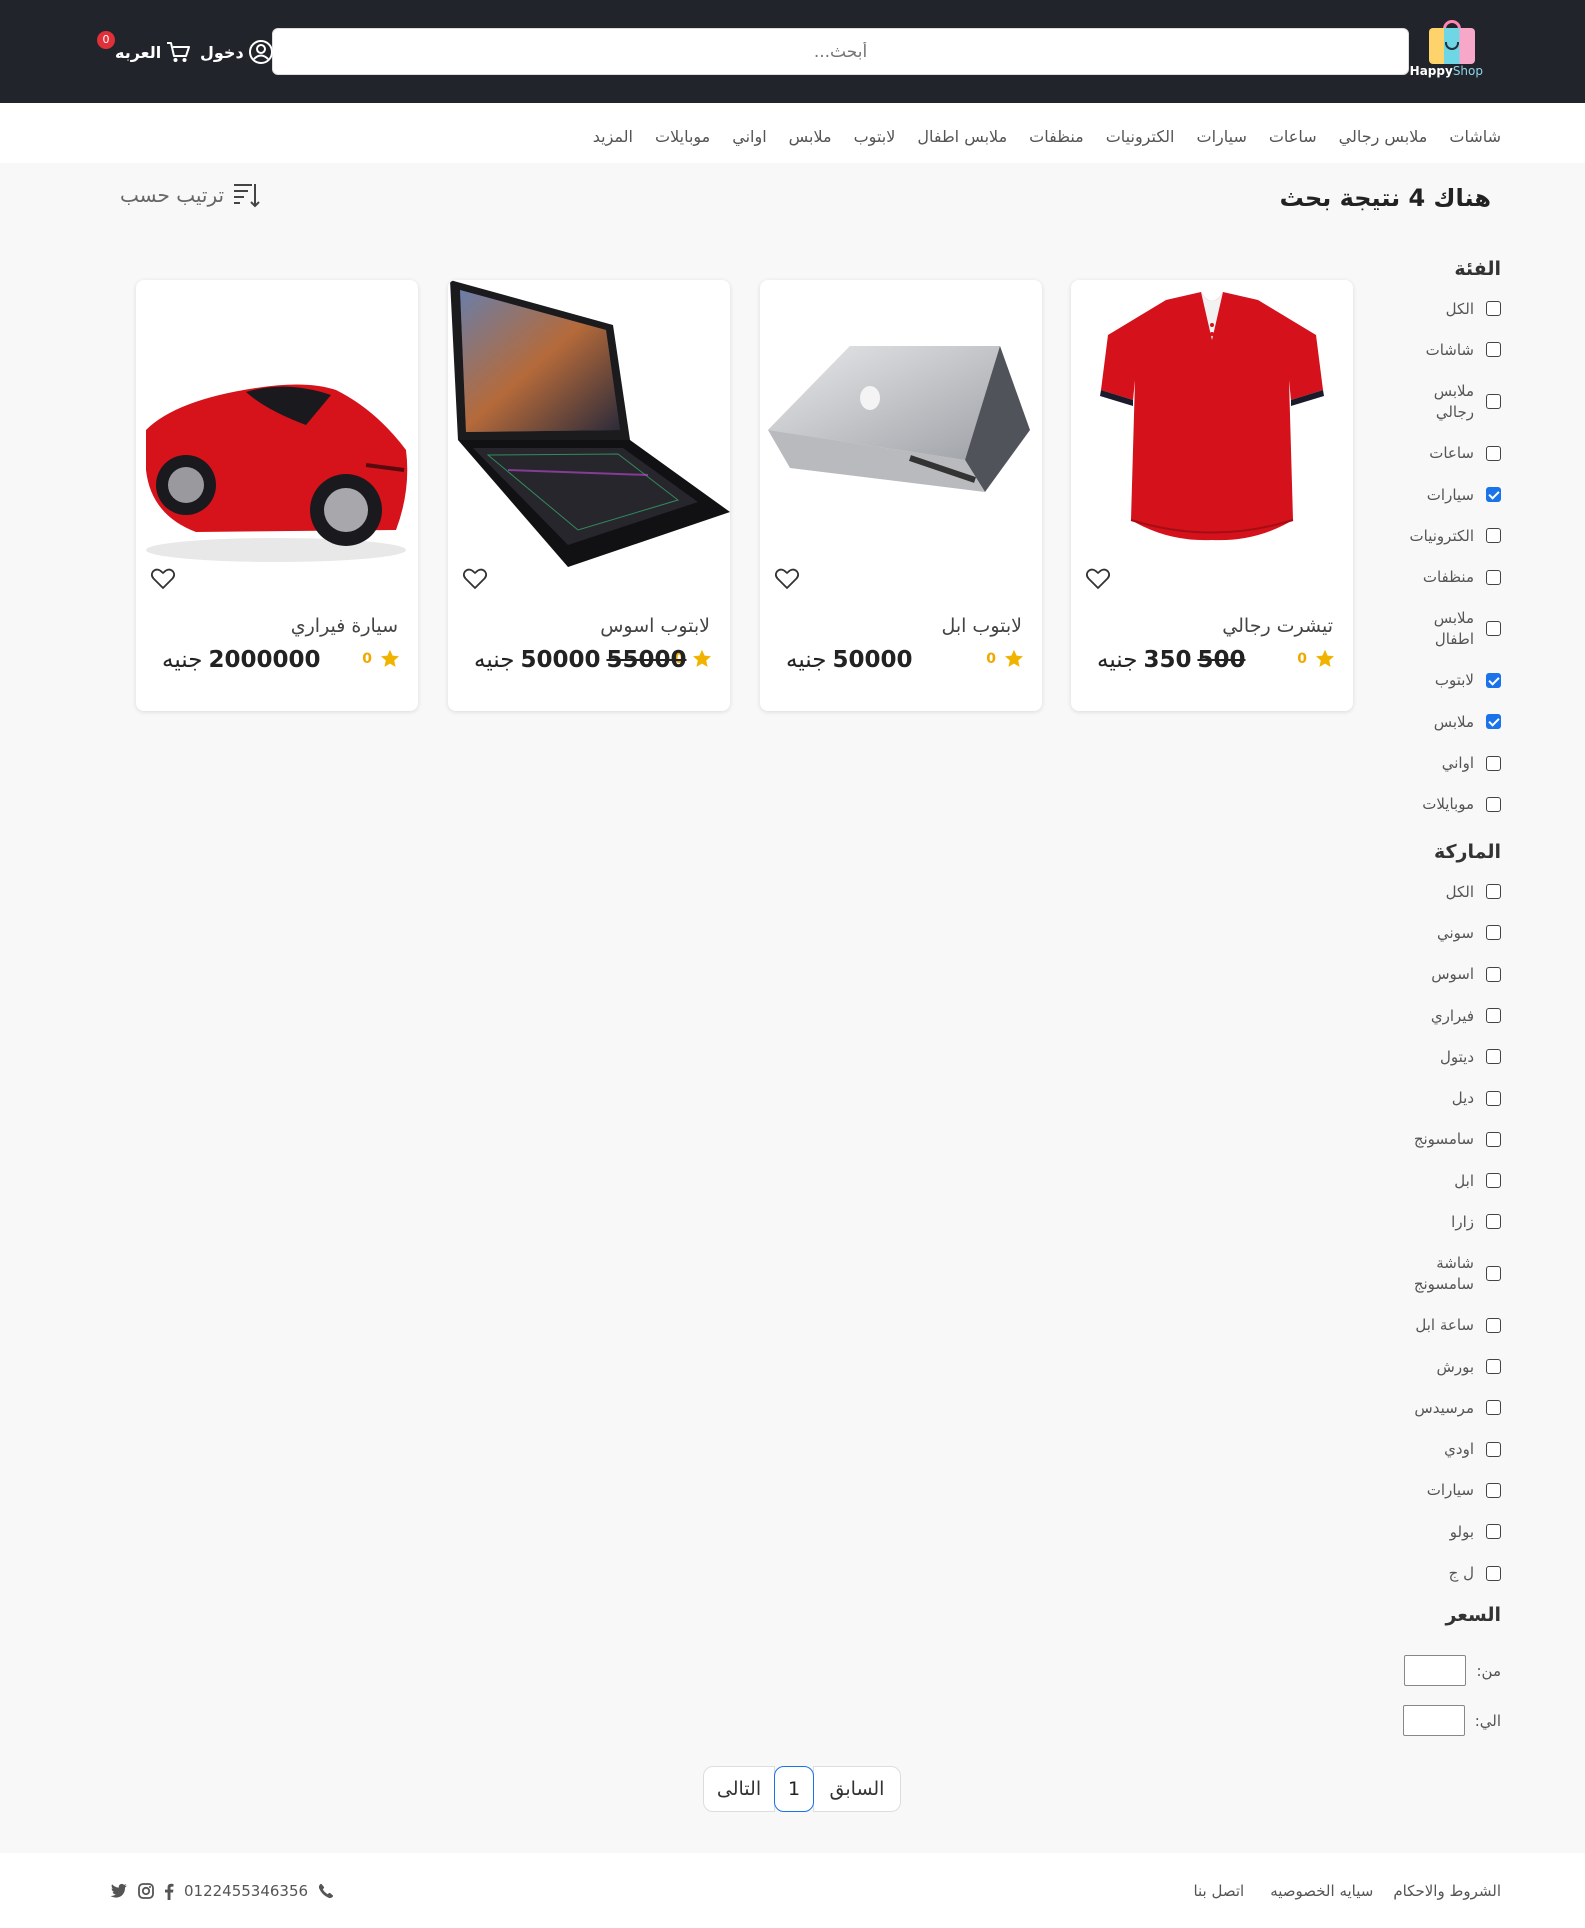 The height and width of the screenshot is (1928, 1585). Describe the element at coordinates (1431, 1572) in the screenshot. I see `brand-filter-option: ل ج` at that location.